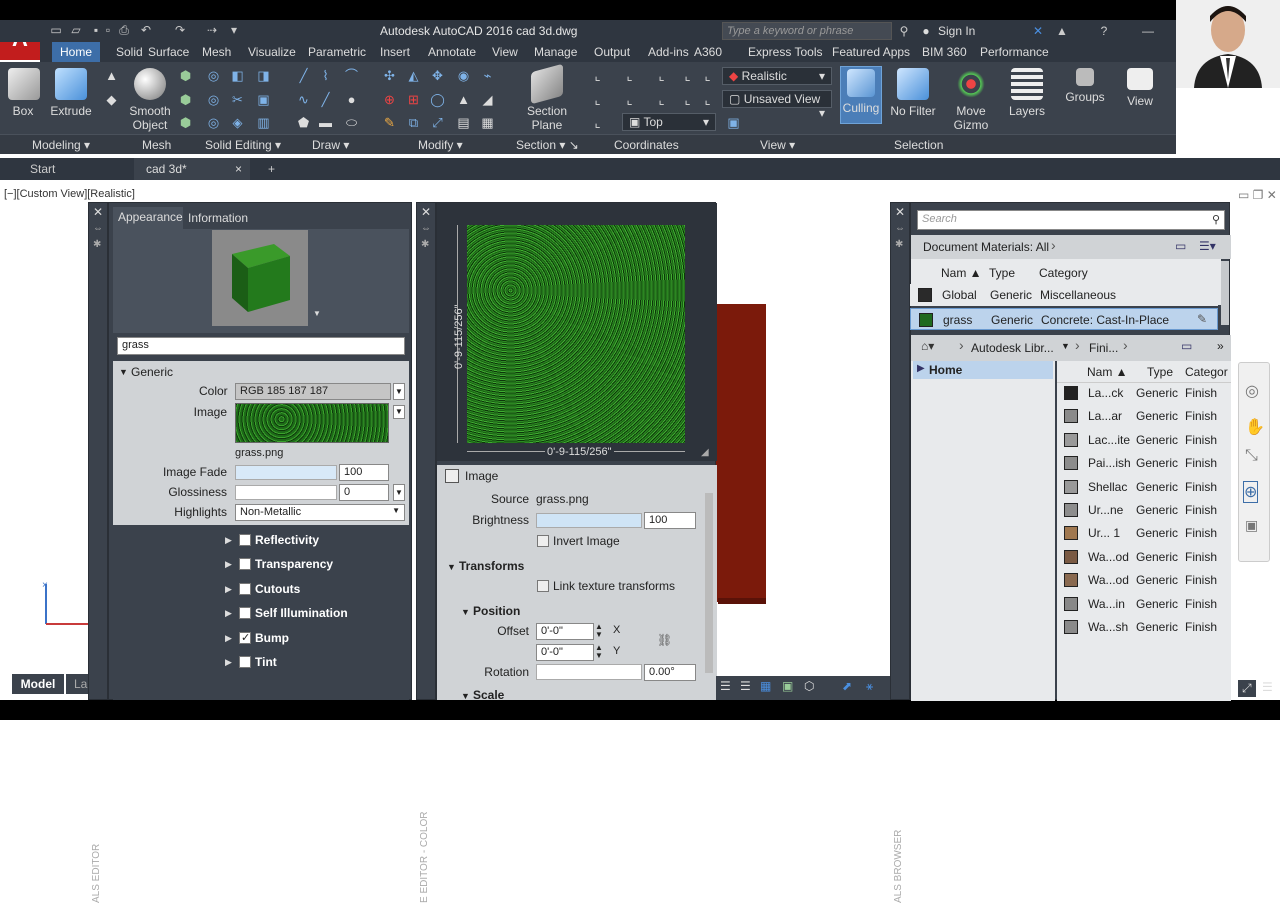 The image size is (1280, 903). What do you see at coordinates (487, 122) in the screenshot?
I see `explode-icon: ▦` at bounding box center [487, 122].